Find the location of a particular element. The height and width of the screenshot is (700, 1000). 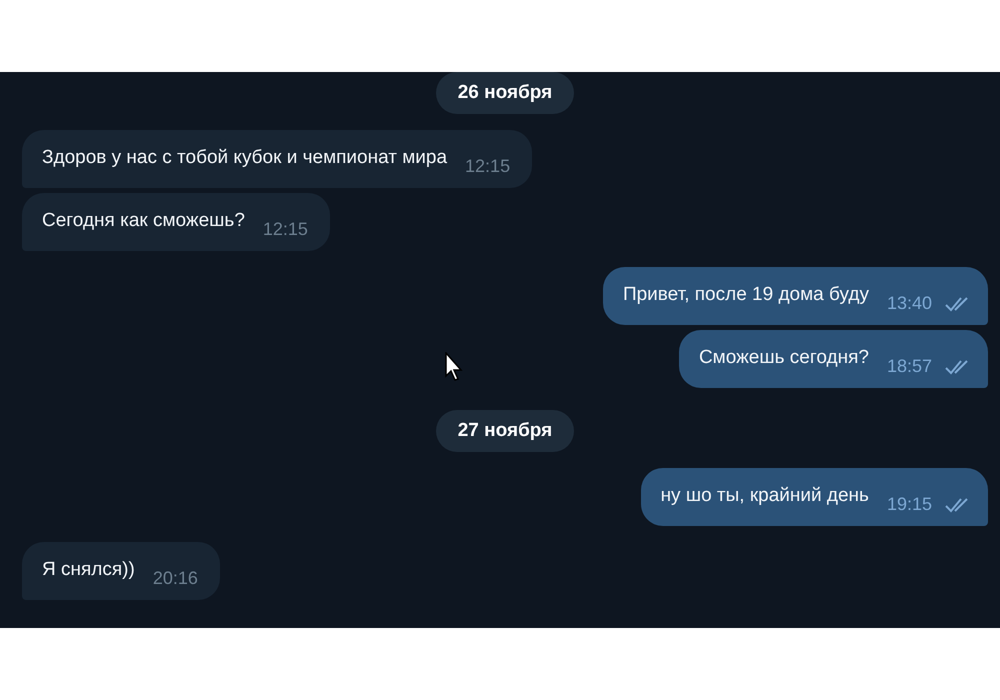

date-label: 26 ноября is located at coordinates (505, 93).